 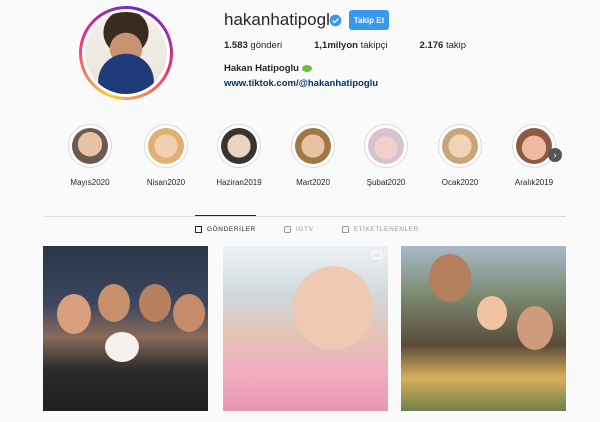 What do you see at coordinates (386, 229) in the screenshot?
I see `tab-tagged-label: ETİKETLENENLER` at bounding box center [386, 229].